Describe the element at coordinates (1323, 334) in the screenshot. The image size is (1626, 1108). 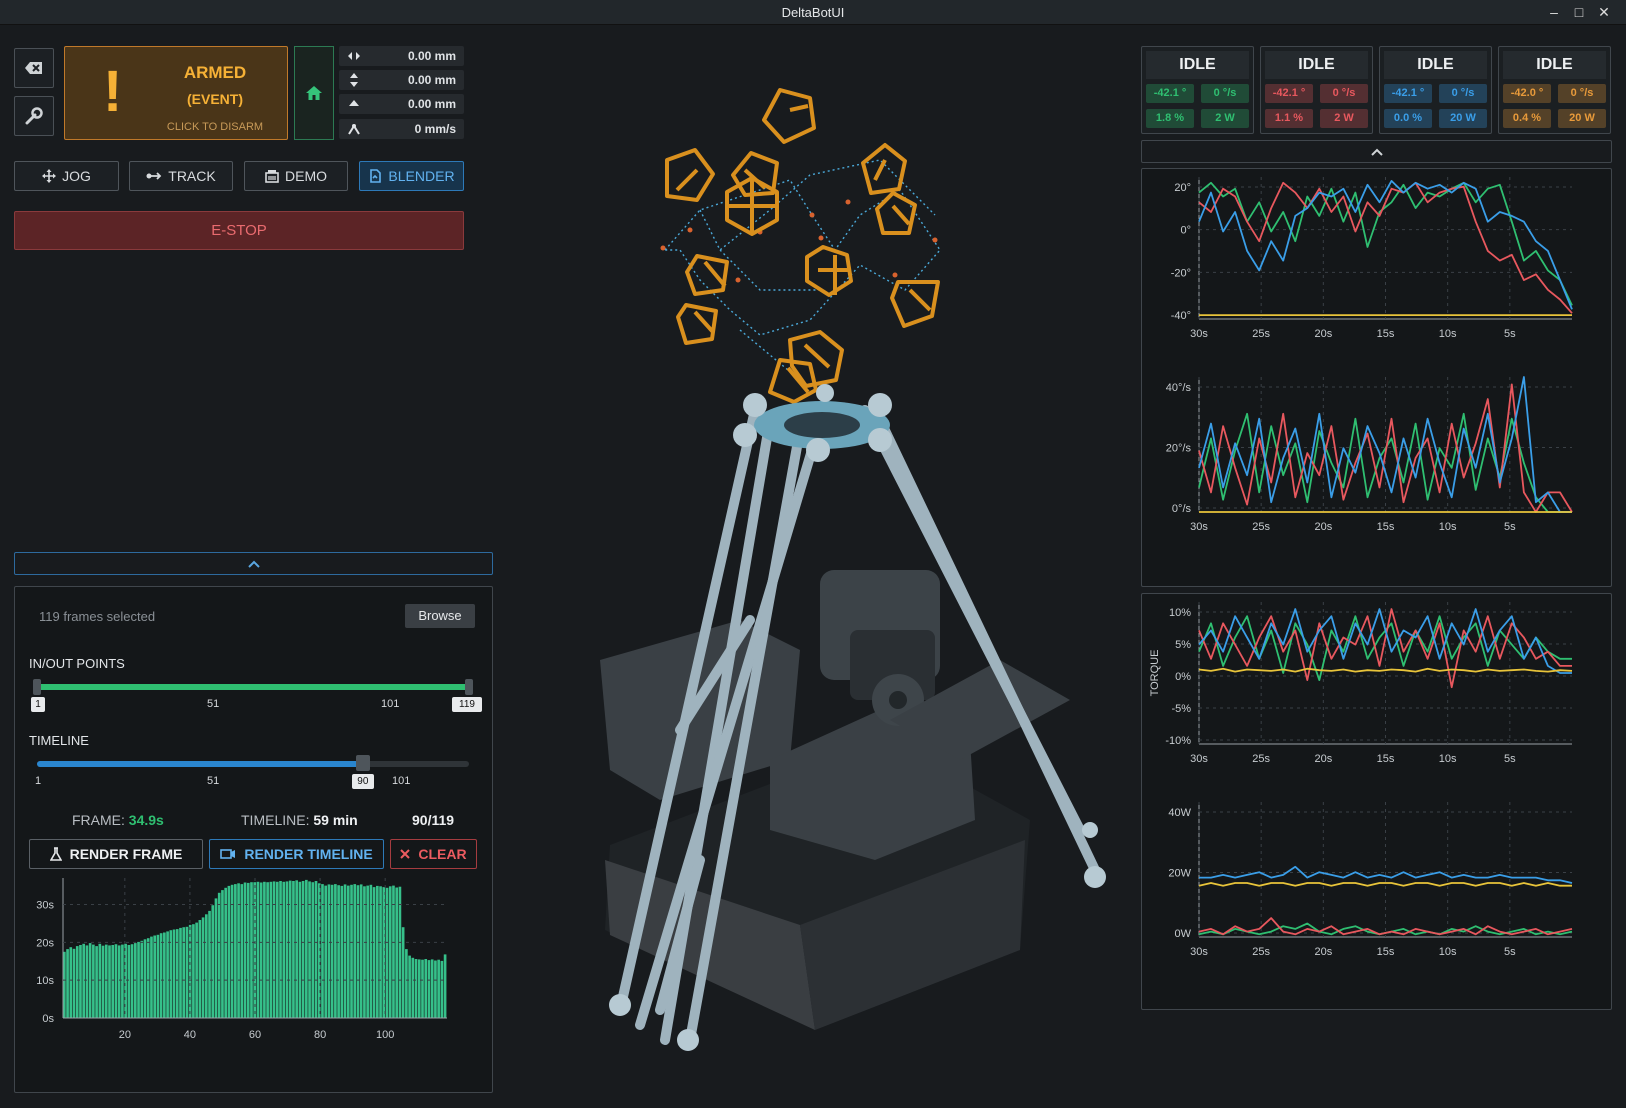
I see `x-tick-label: 20s` at that location.